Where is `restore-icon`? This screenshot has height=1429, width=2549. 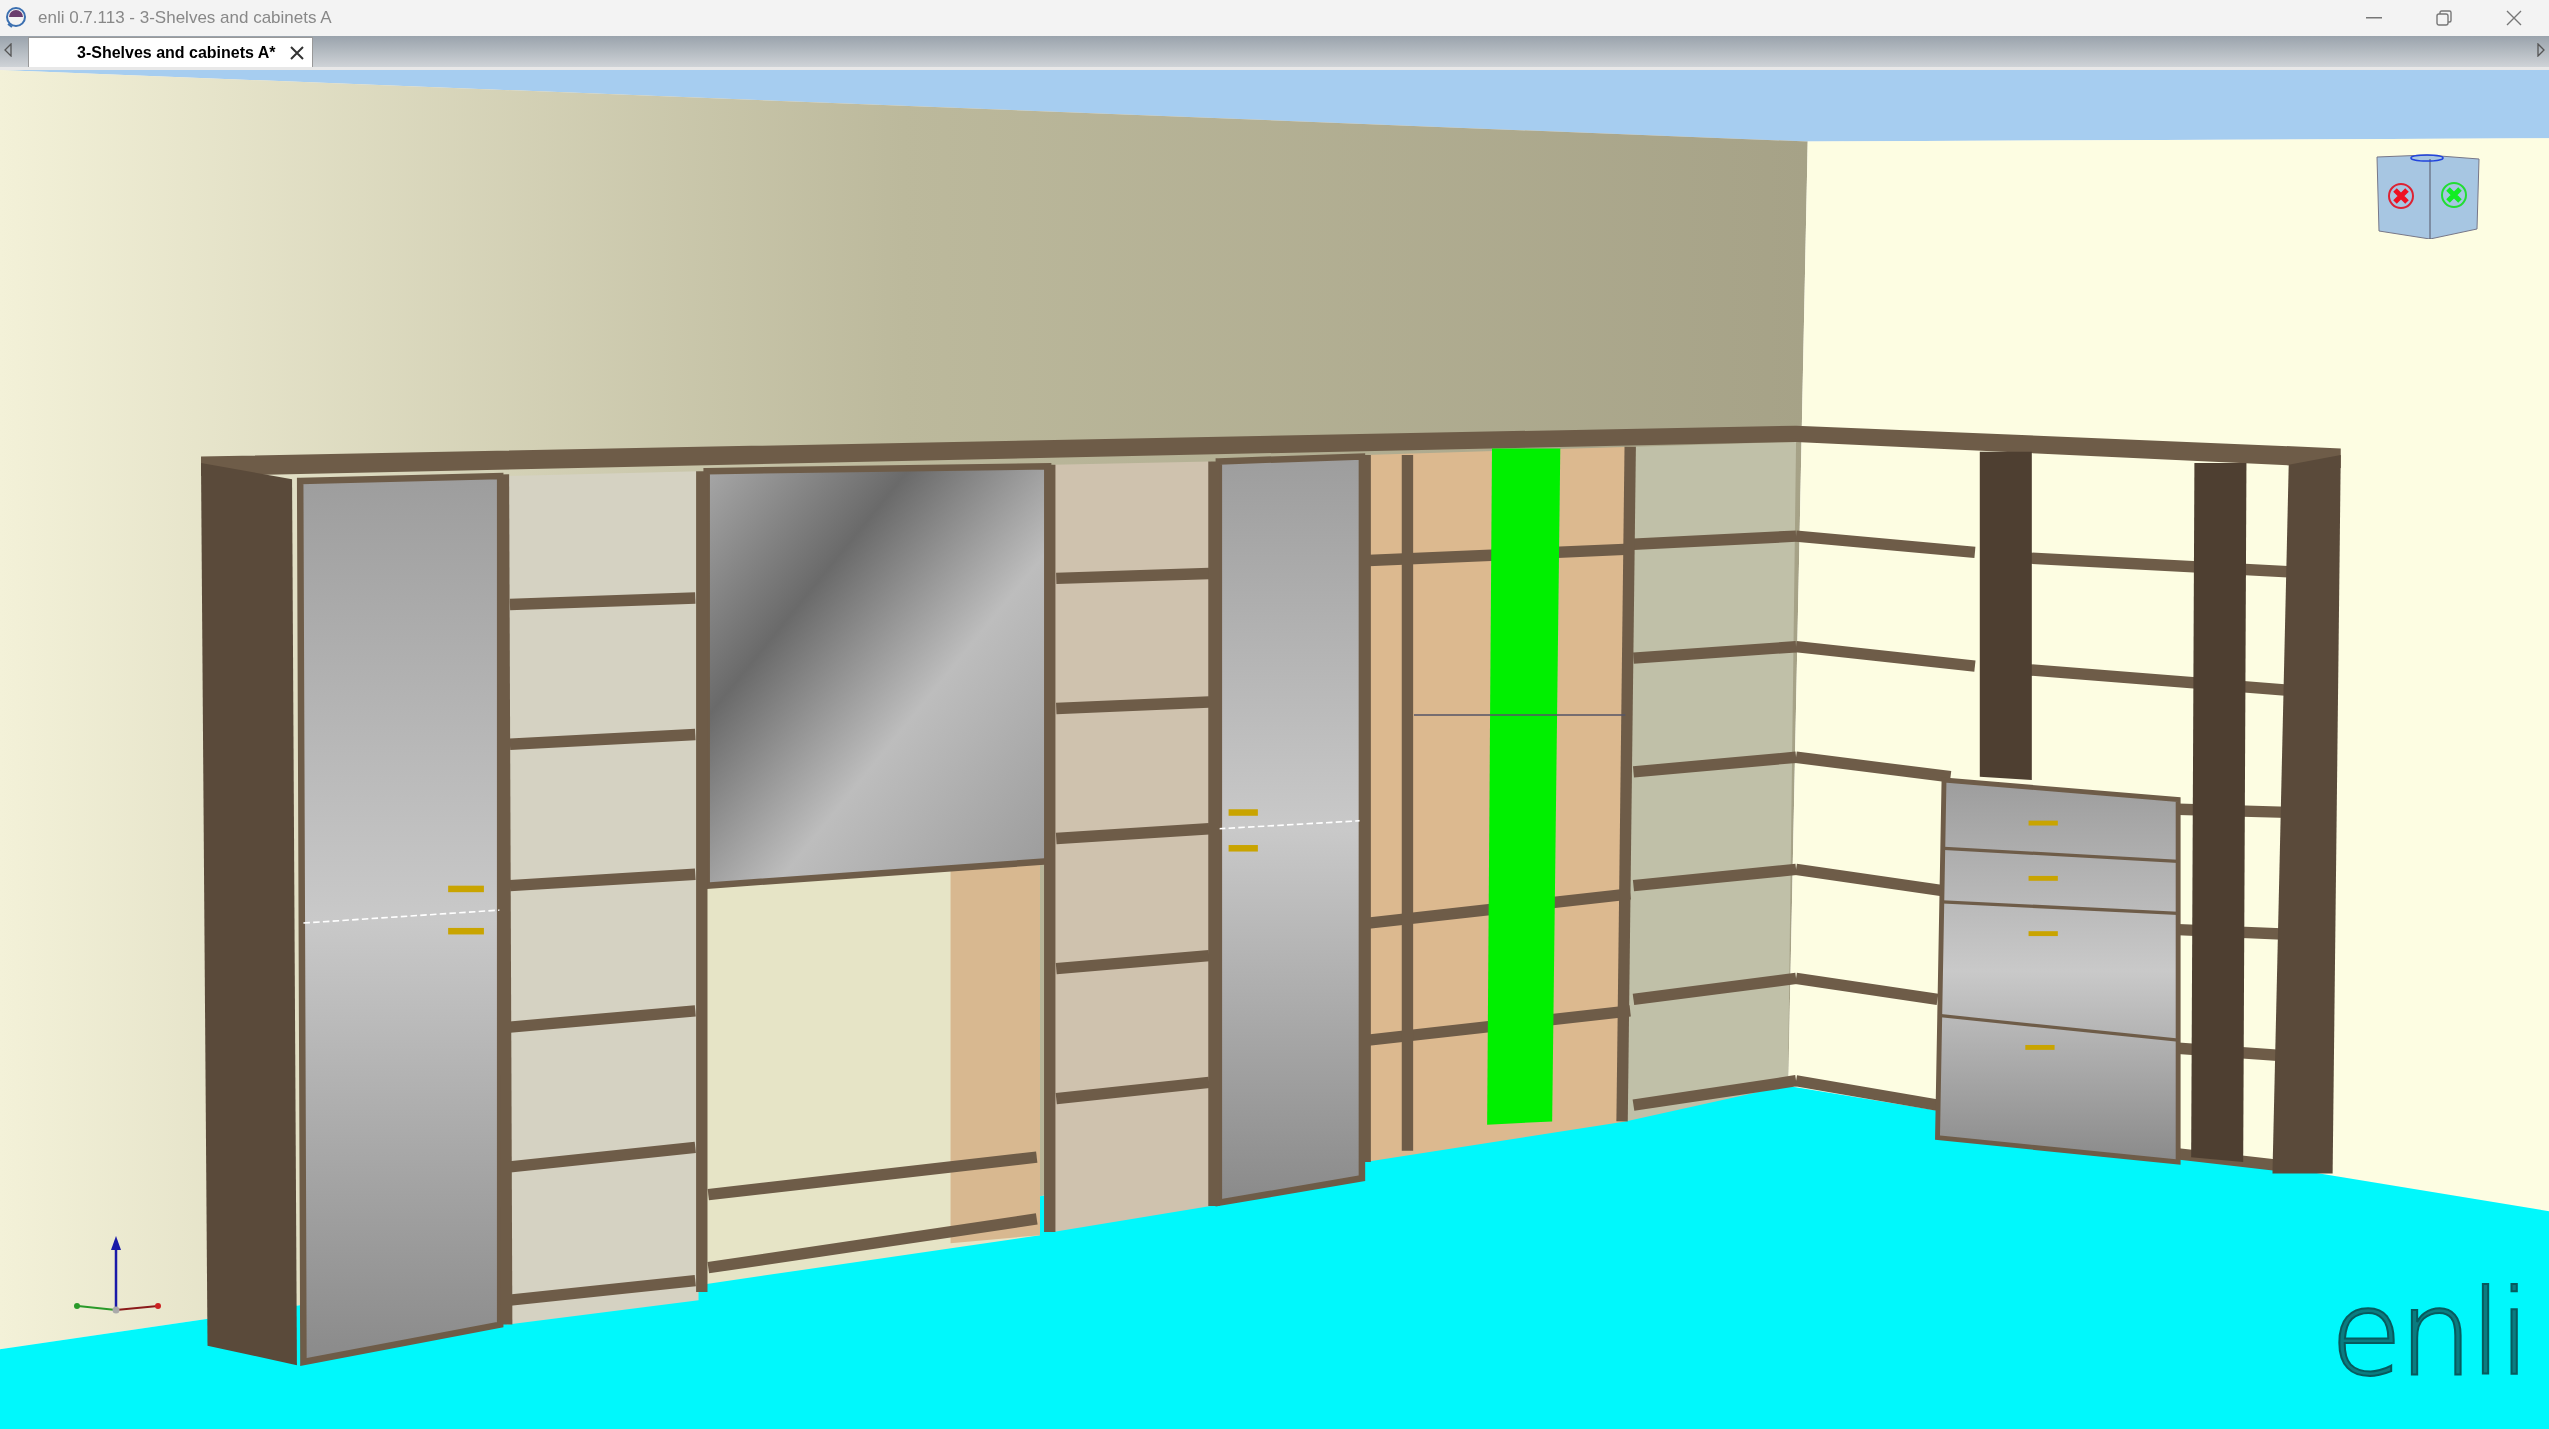 restore-icon is located at coordinates (2444, 18).